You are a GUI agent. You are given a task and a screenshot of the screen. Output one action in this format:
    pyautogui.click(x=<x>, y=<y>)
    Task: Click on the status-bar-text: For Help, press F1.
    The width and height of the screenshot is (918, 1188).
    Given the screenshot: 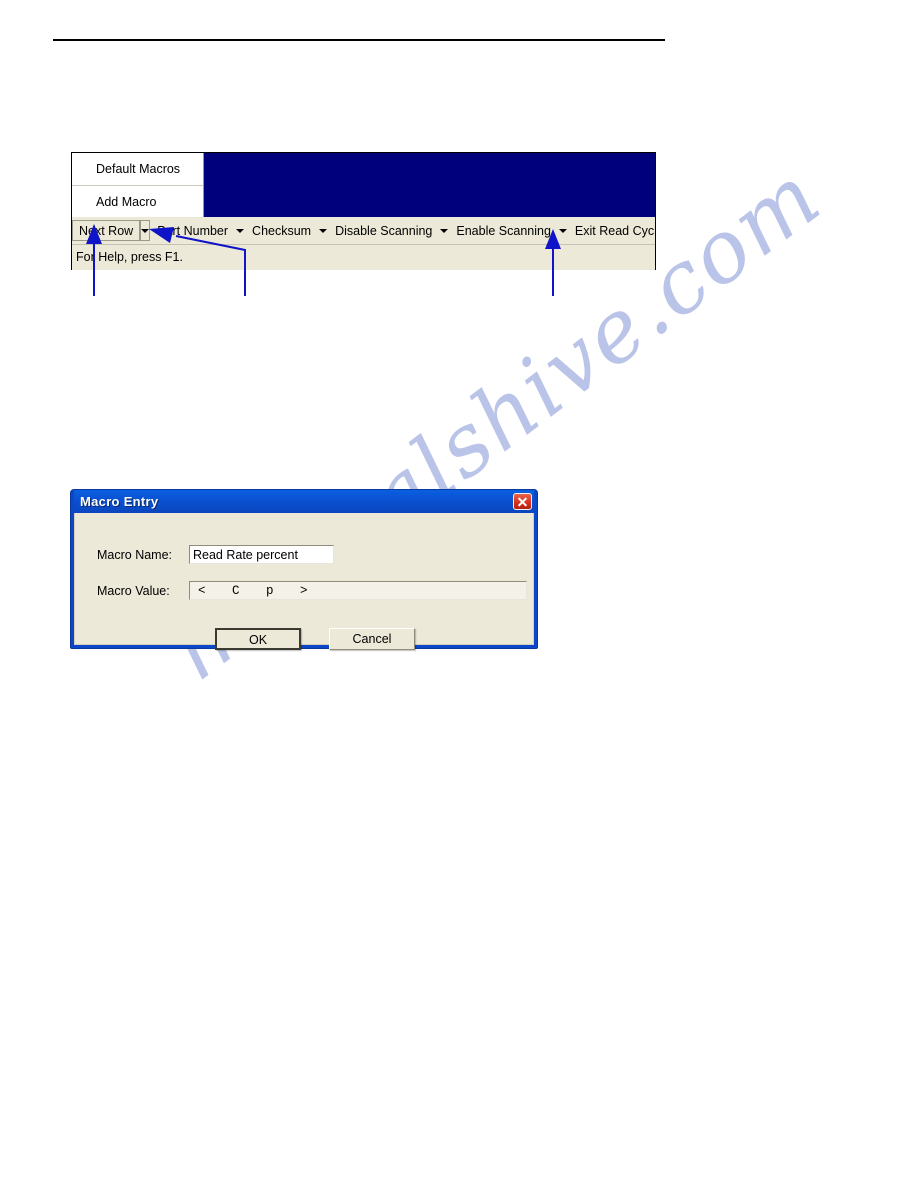 What is the action you would take?
    pyautogui.click(x=129, y=257)
    